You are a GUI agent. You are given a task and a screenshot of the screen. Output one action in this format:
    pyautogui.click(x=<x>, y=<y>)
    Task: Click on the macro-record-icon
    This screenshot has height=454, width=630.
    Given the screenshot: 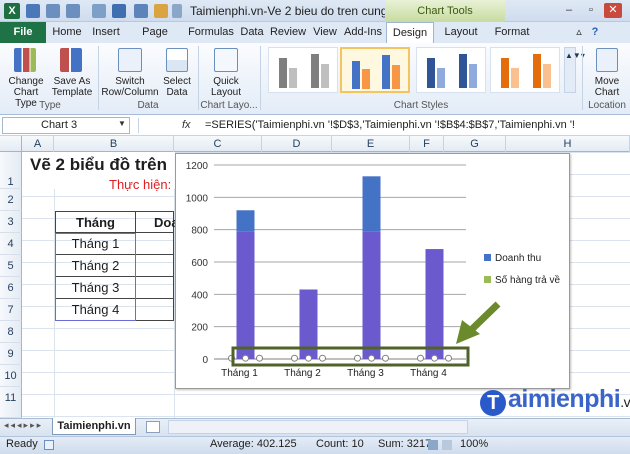 What is the action you would take?
    pyautogui.click(x=49, y=445)
    